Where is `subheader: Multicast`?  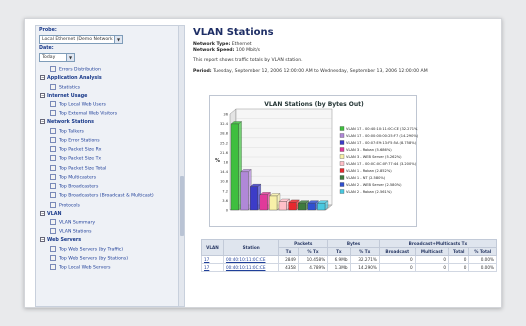 subheader: Multicast is located at coordinates (432, 251).